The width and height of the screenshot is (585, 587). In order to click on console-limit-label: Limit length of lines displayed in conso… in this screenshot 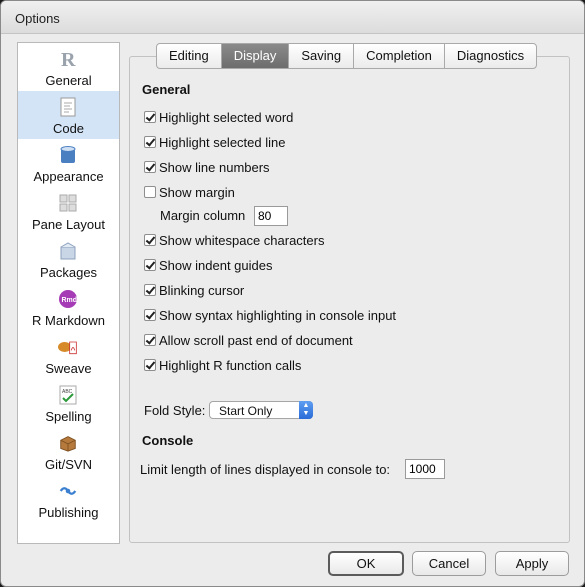, I will do `click(265, 469)`.